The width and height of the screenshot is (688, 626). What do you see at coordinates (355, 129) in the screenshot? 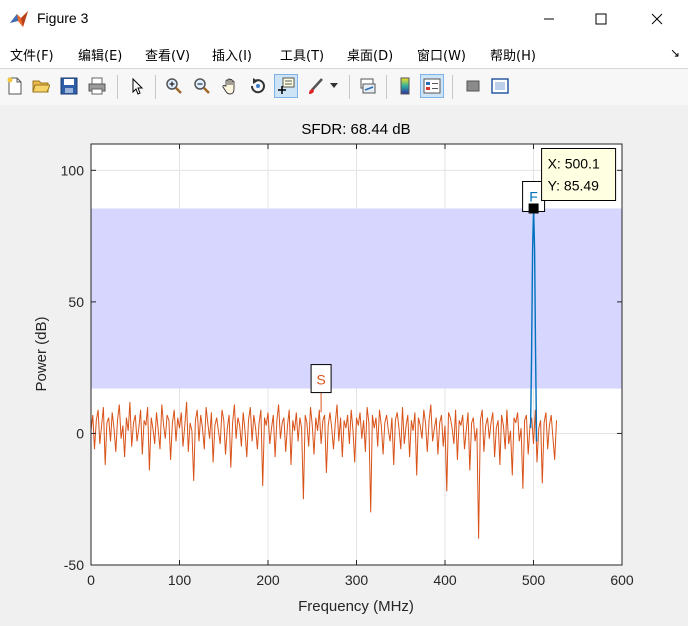
I see `chart-title: SFDR: 68.44 dB` at bounding box center [355, 129].